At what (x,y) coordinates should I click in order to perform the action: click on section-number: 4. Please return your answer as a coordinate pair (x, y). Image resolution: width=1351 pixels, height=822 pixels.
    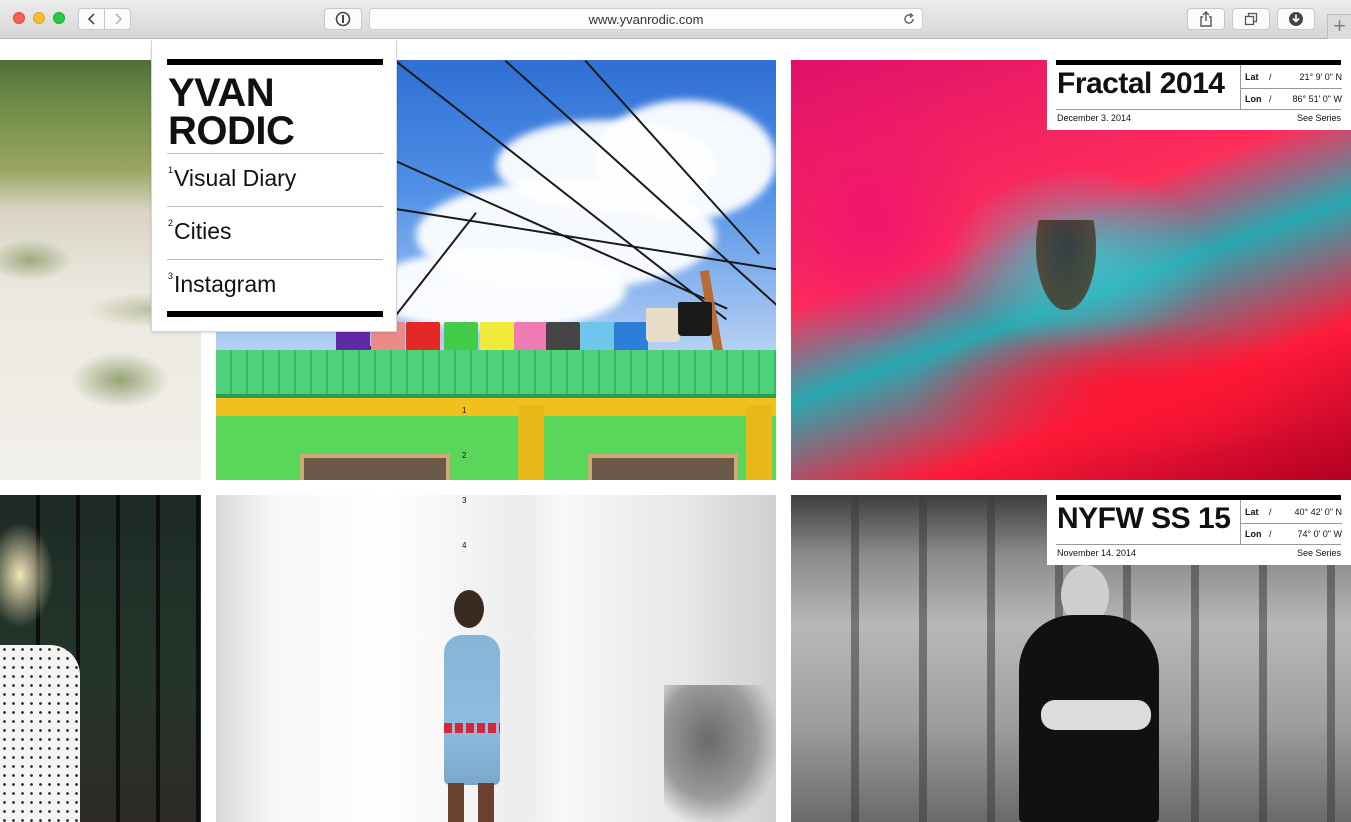
    Looking at the image, I should click on (464, 545).